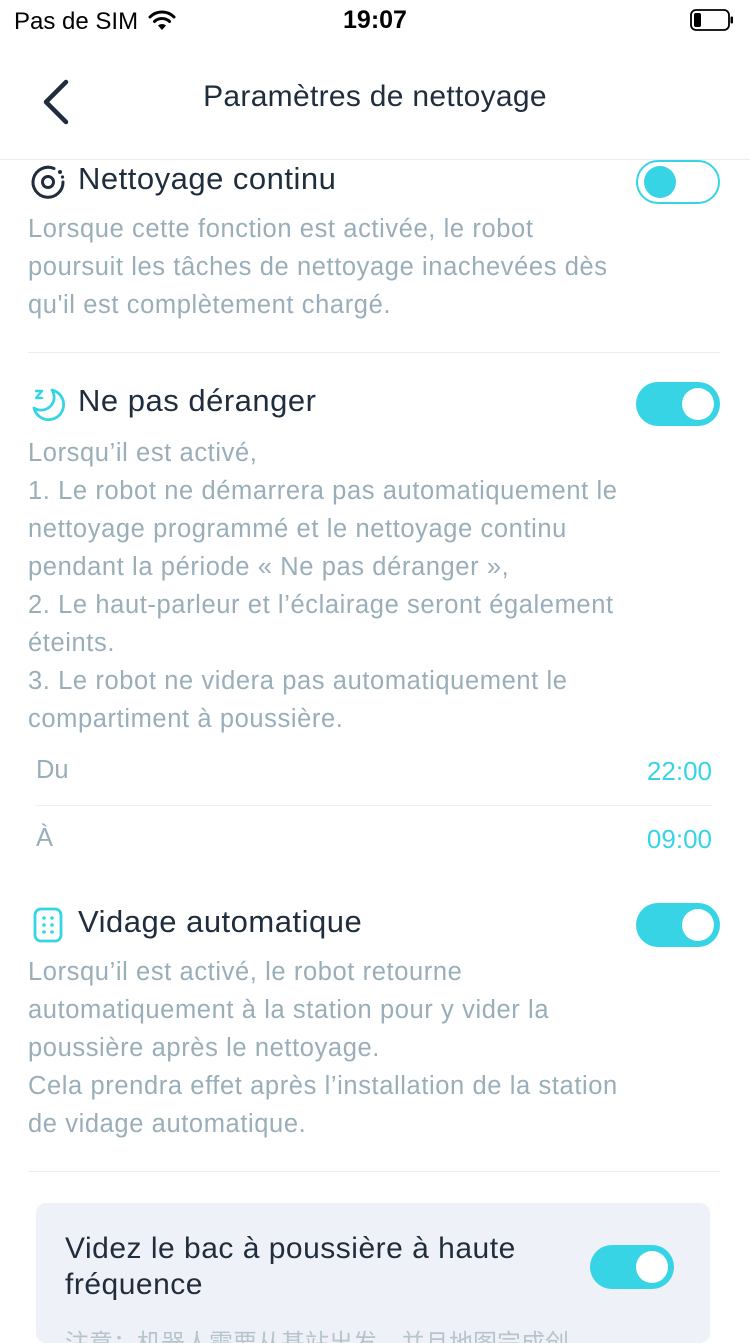 The width and height of the screenshot is (750, 1343). I want to click on status-bar: Pas de SIM 19:07, so click(375, 20).